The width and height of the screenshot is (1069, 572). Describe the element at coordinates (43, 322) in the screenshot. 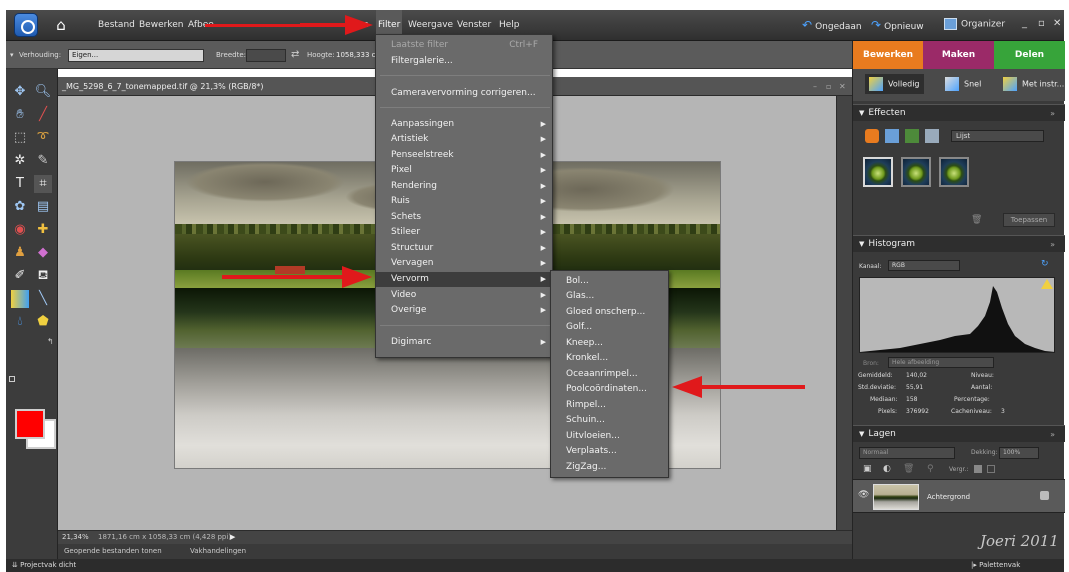

I see `sponge-tool-icon: ⬟` at that location.